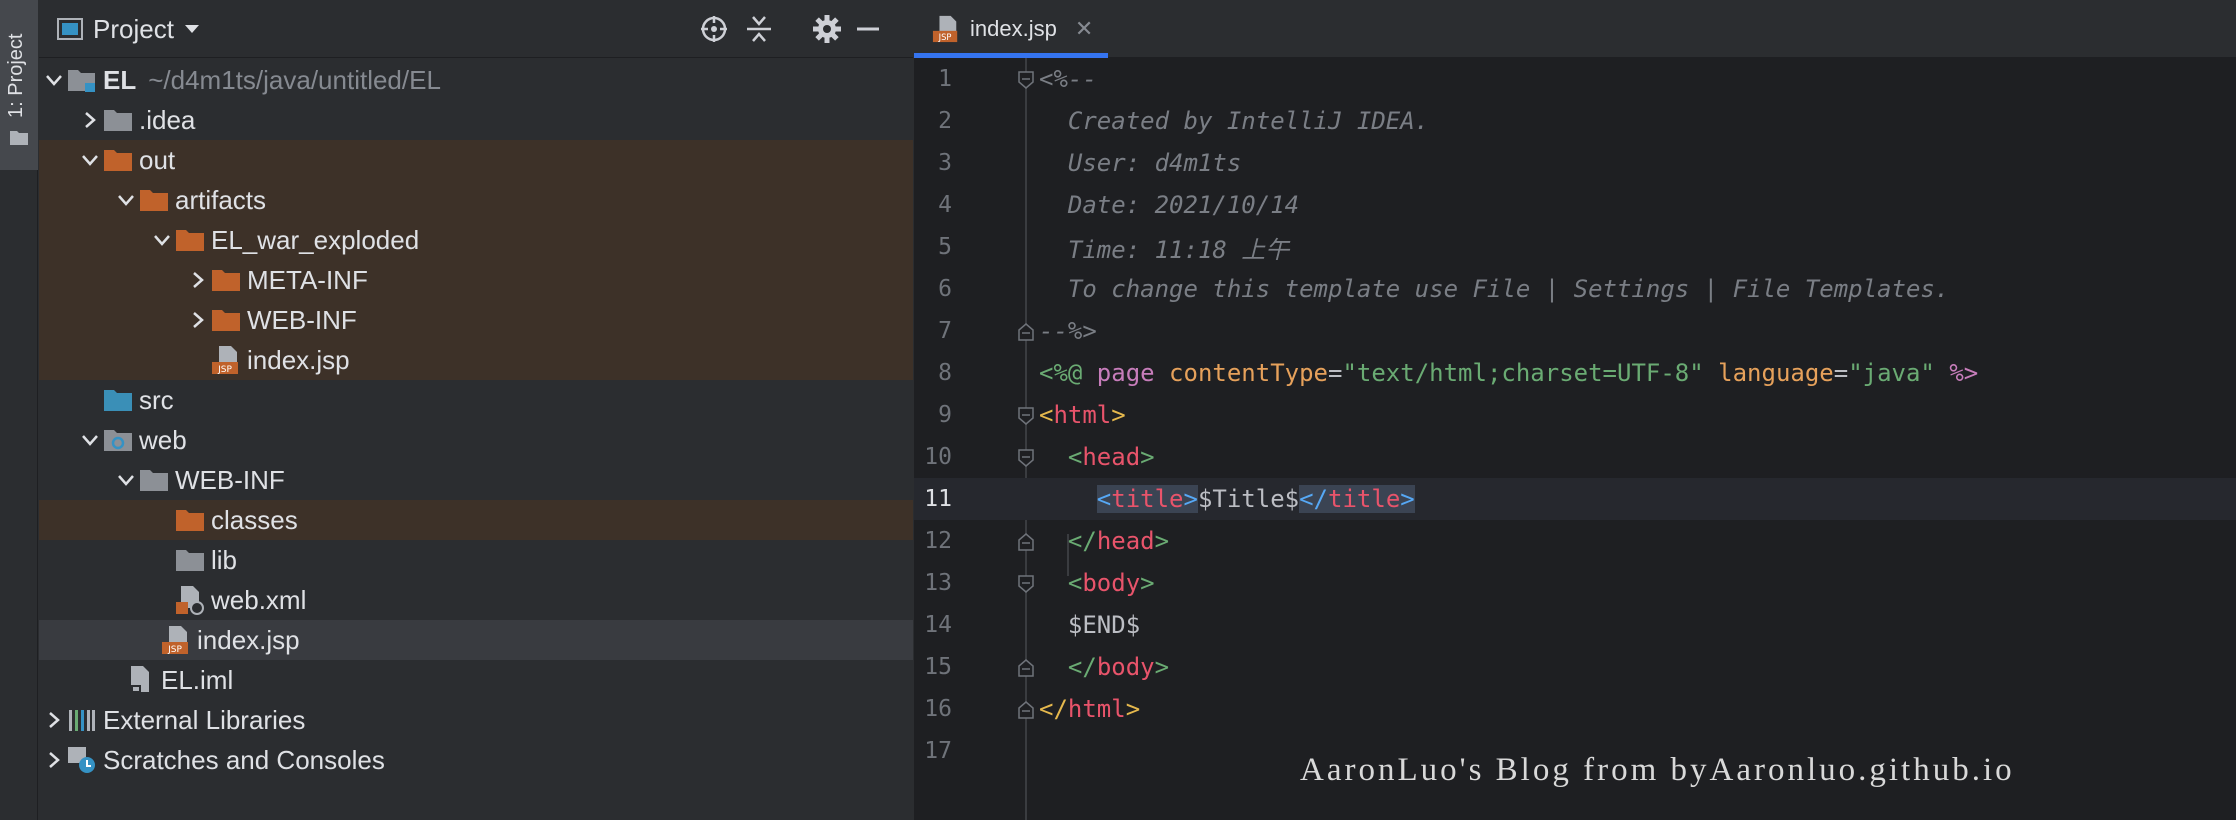 This screenshot has width=2236, height=820. I want to click on tree-item-label: lib, so click(224, 559).